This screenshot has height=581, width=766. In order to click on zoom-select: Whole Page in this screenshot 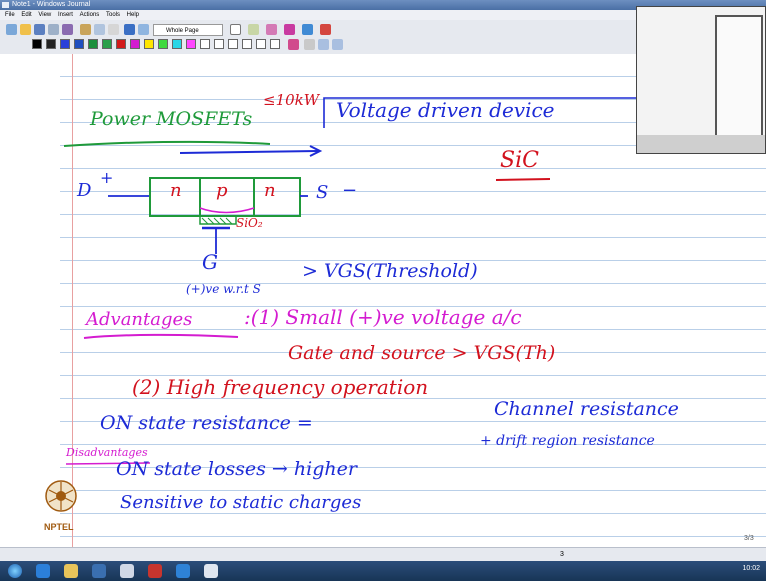, I will do `click(188, 30)`.